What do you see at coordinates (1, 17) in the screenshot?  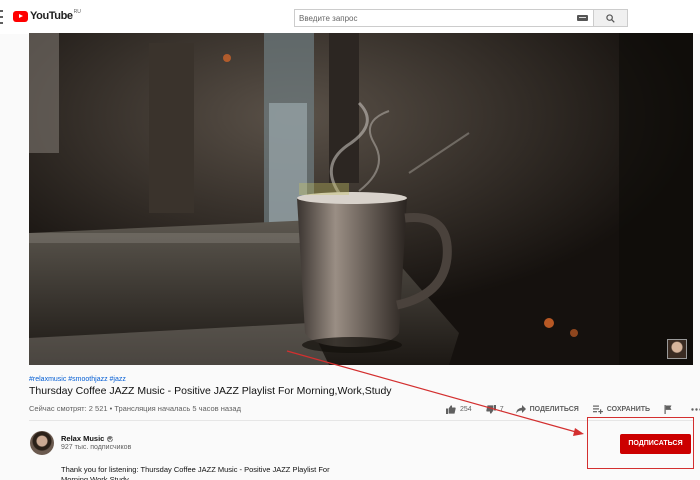 I see `menu-icon` at bounding box center [1, 17].